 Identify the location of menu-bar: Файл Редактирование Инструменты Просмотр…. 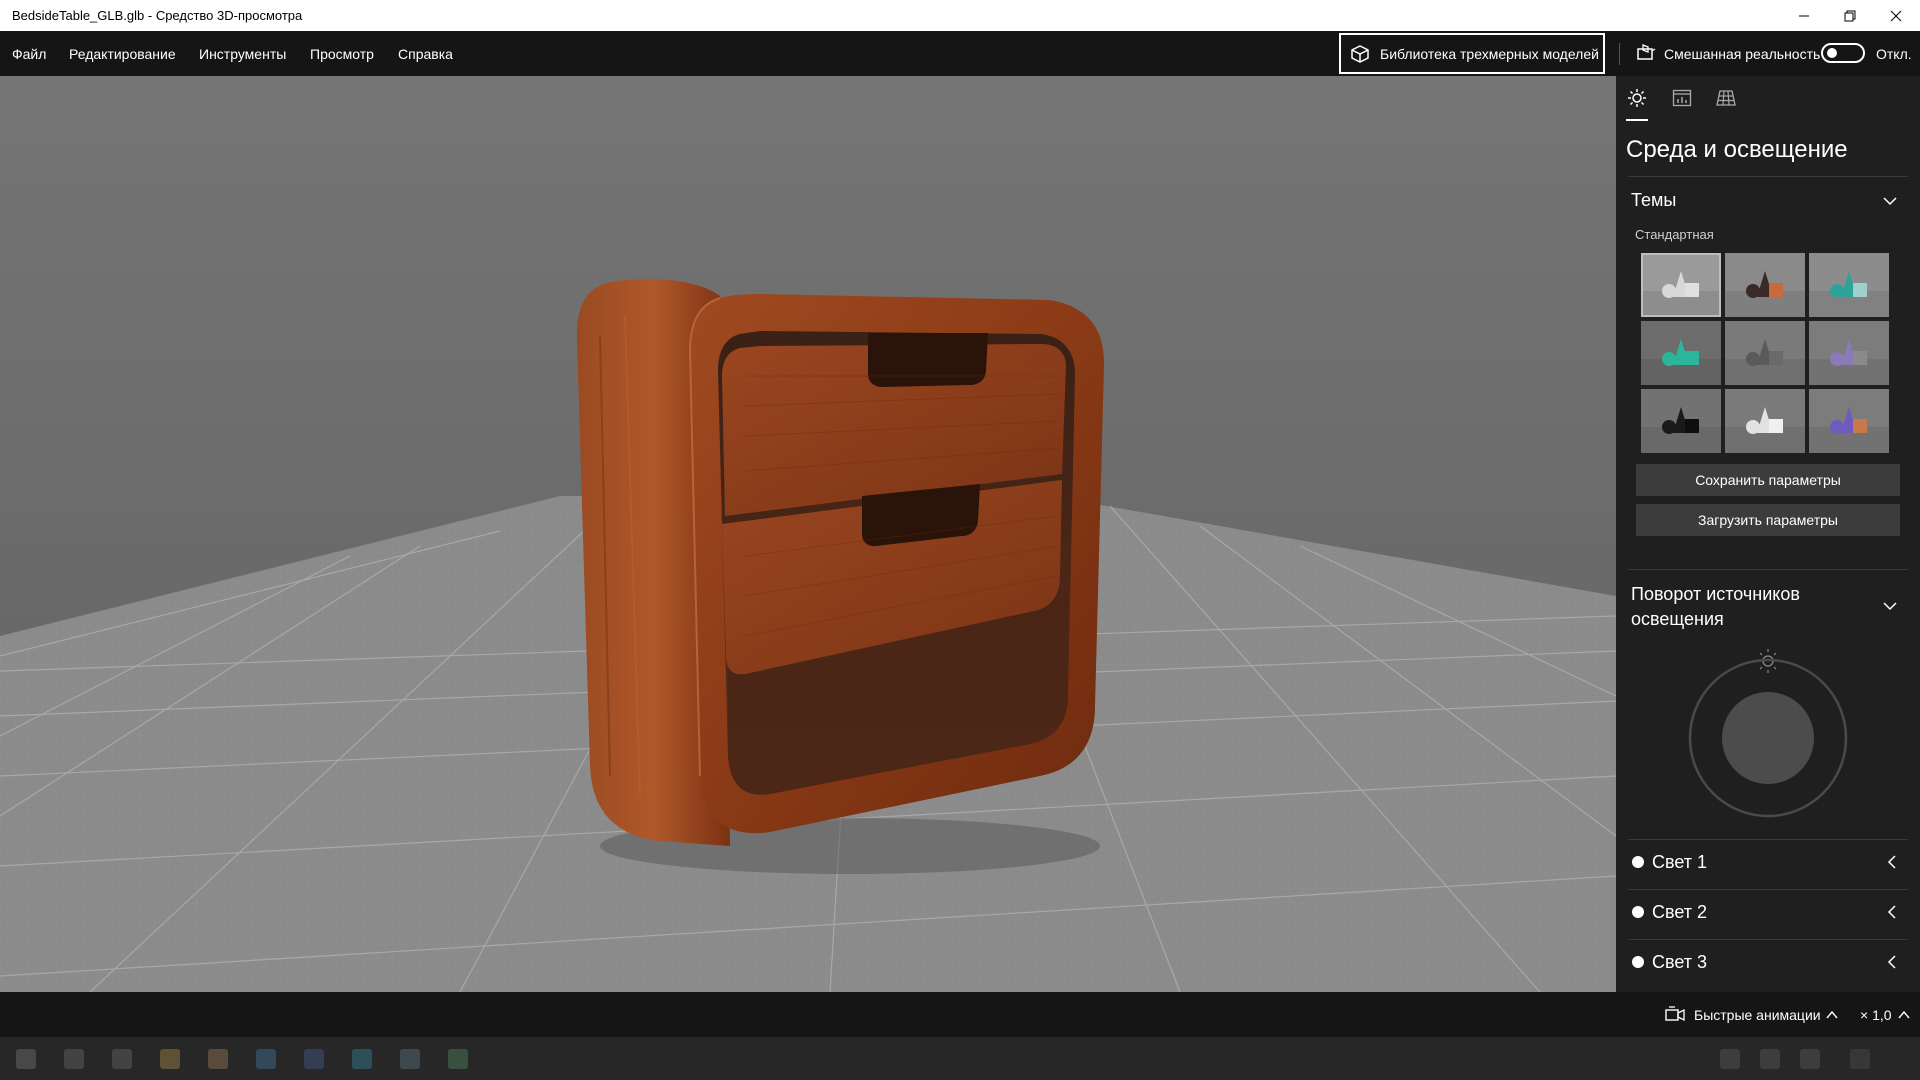
(960, 53).